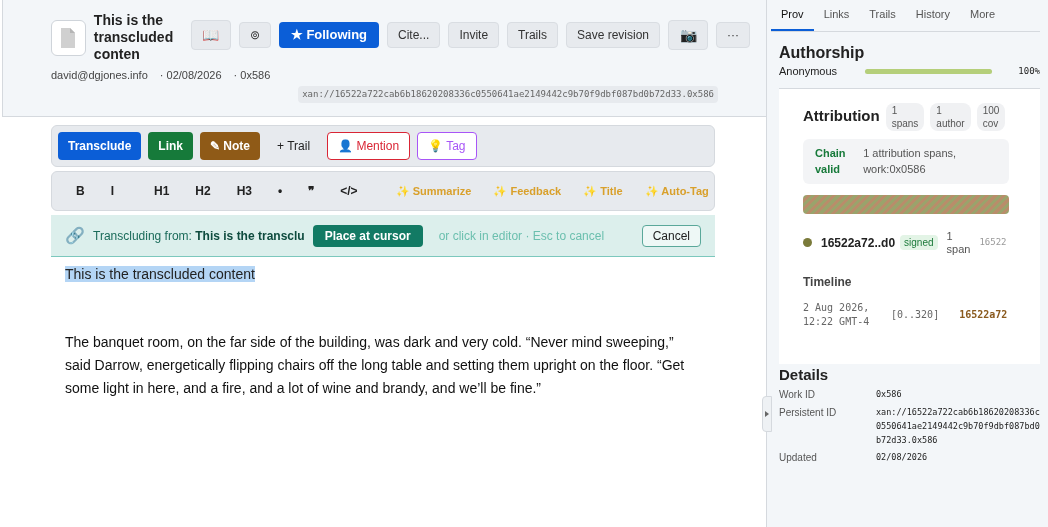 Image resolution: width=1048 pixels, height=527 pixels. What do you see at coordinates (210, 35) in the screenshot?
I see `icon-button: 📖` at bounding box center [210, 35].